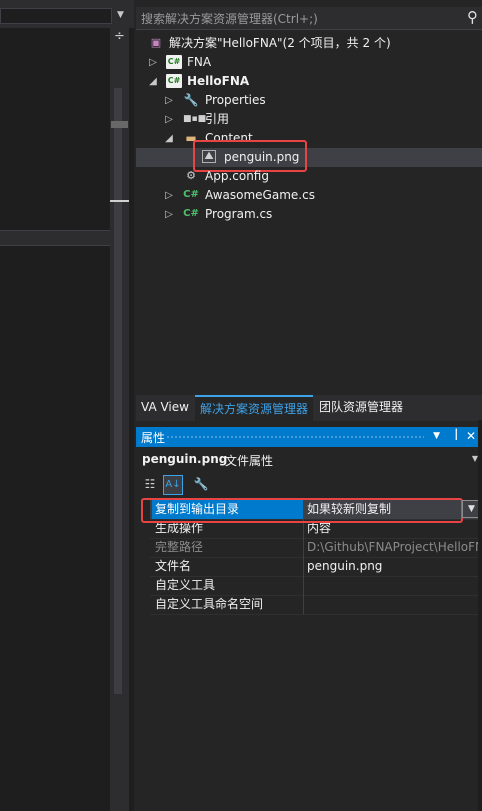  I want to click on tool-window-tabs: VA View 解决方案资源管理器 团队资源管理器, so click(309, 408).